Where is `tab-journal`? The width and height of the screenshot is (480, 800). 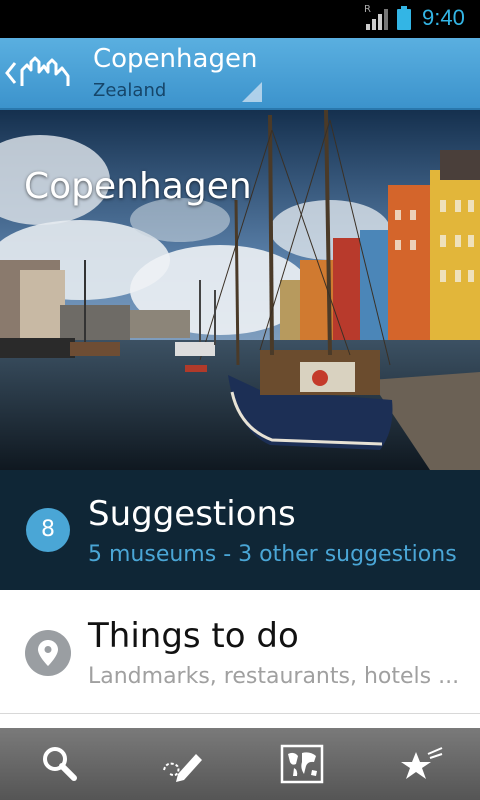
tab-journal is located at coordinates (180, 764).